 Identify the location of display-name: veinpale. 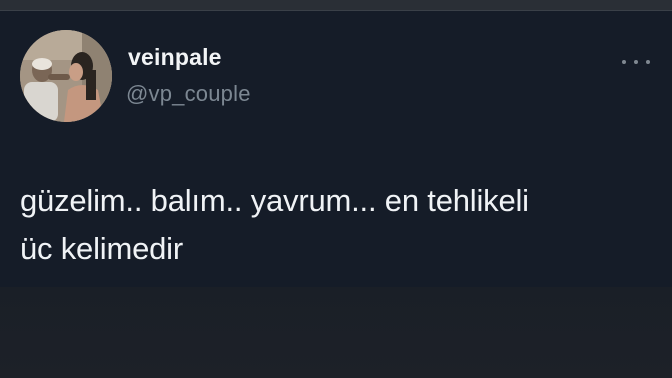
(175, 57).